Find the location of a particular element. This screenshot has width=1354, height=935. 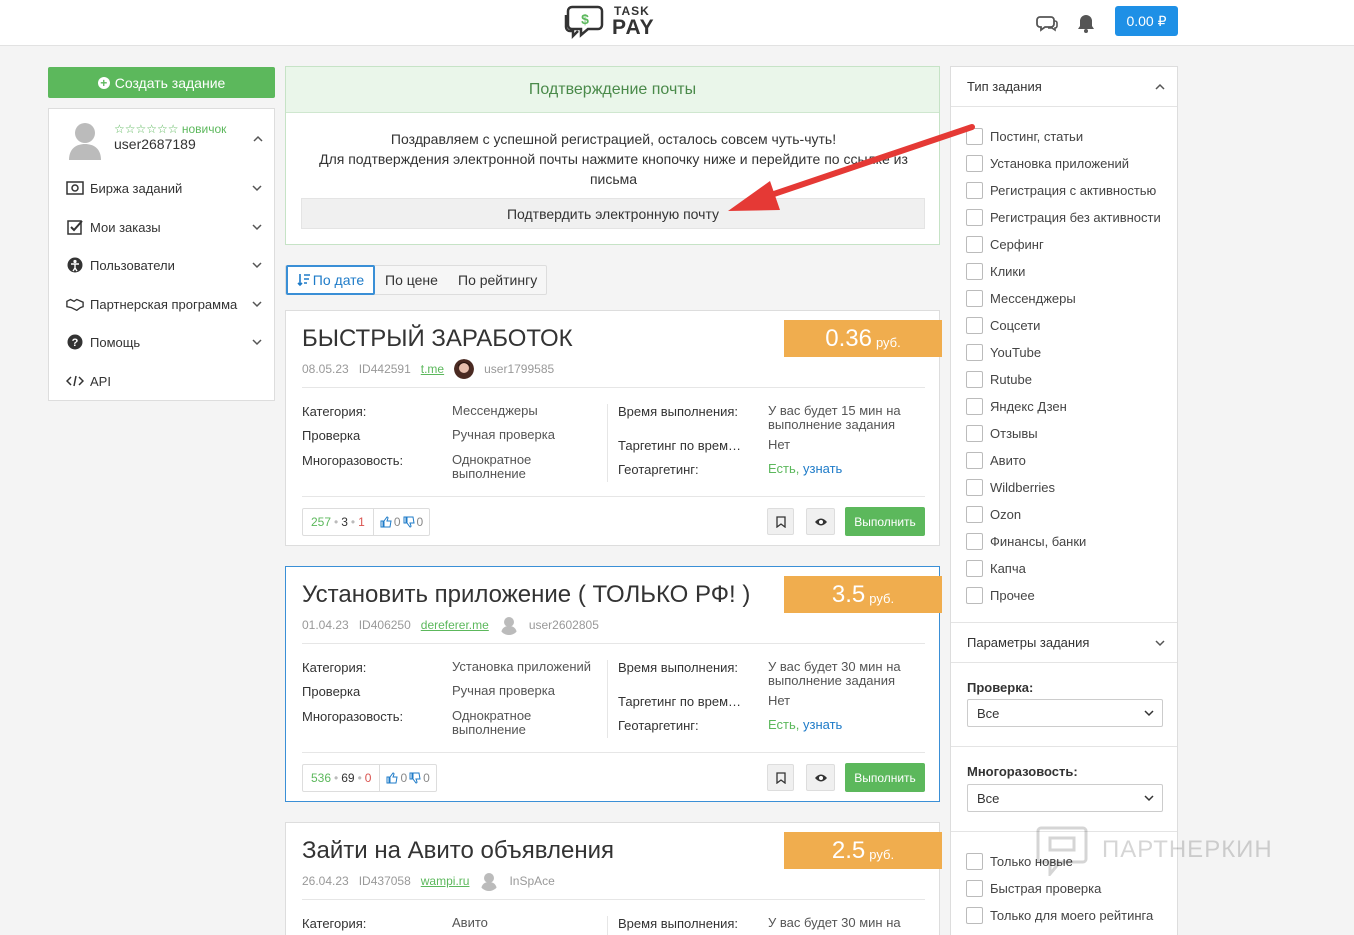

balance-button: 0.00 ₽ is located at coordinates (1146, 21).